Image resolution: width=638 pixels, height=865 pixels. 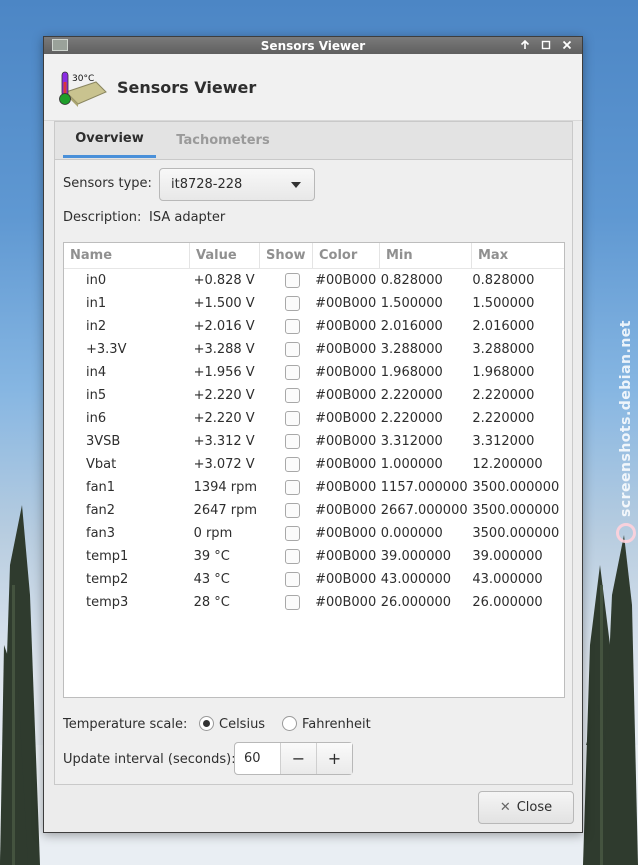 I want to click on sensor-value-cell: +3.072 V, so click(x=224, y=464).